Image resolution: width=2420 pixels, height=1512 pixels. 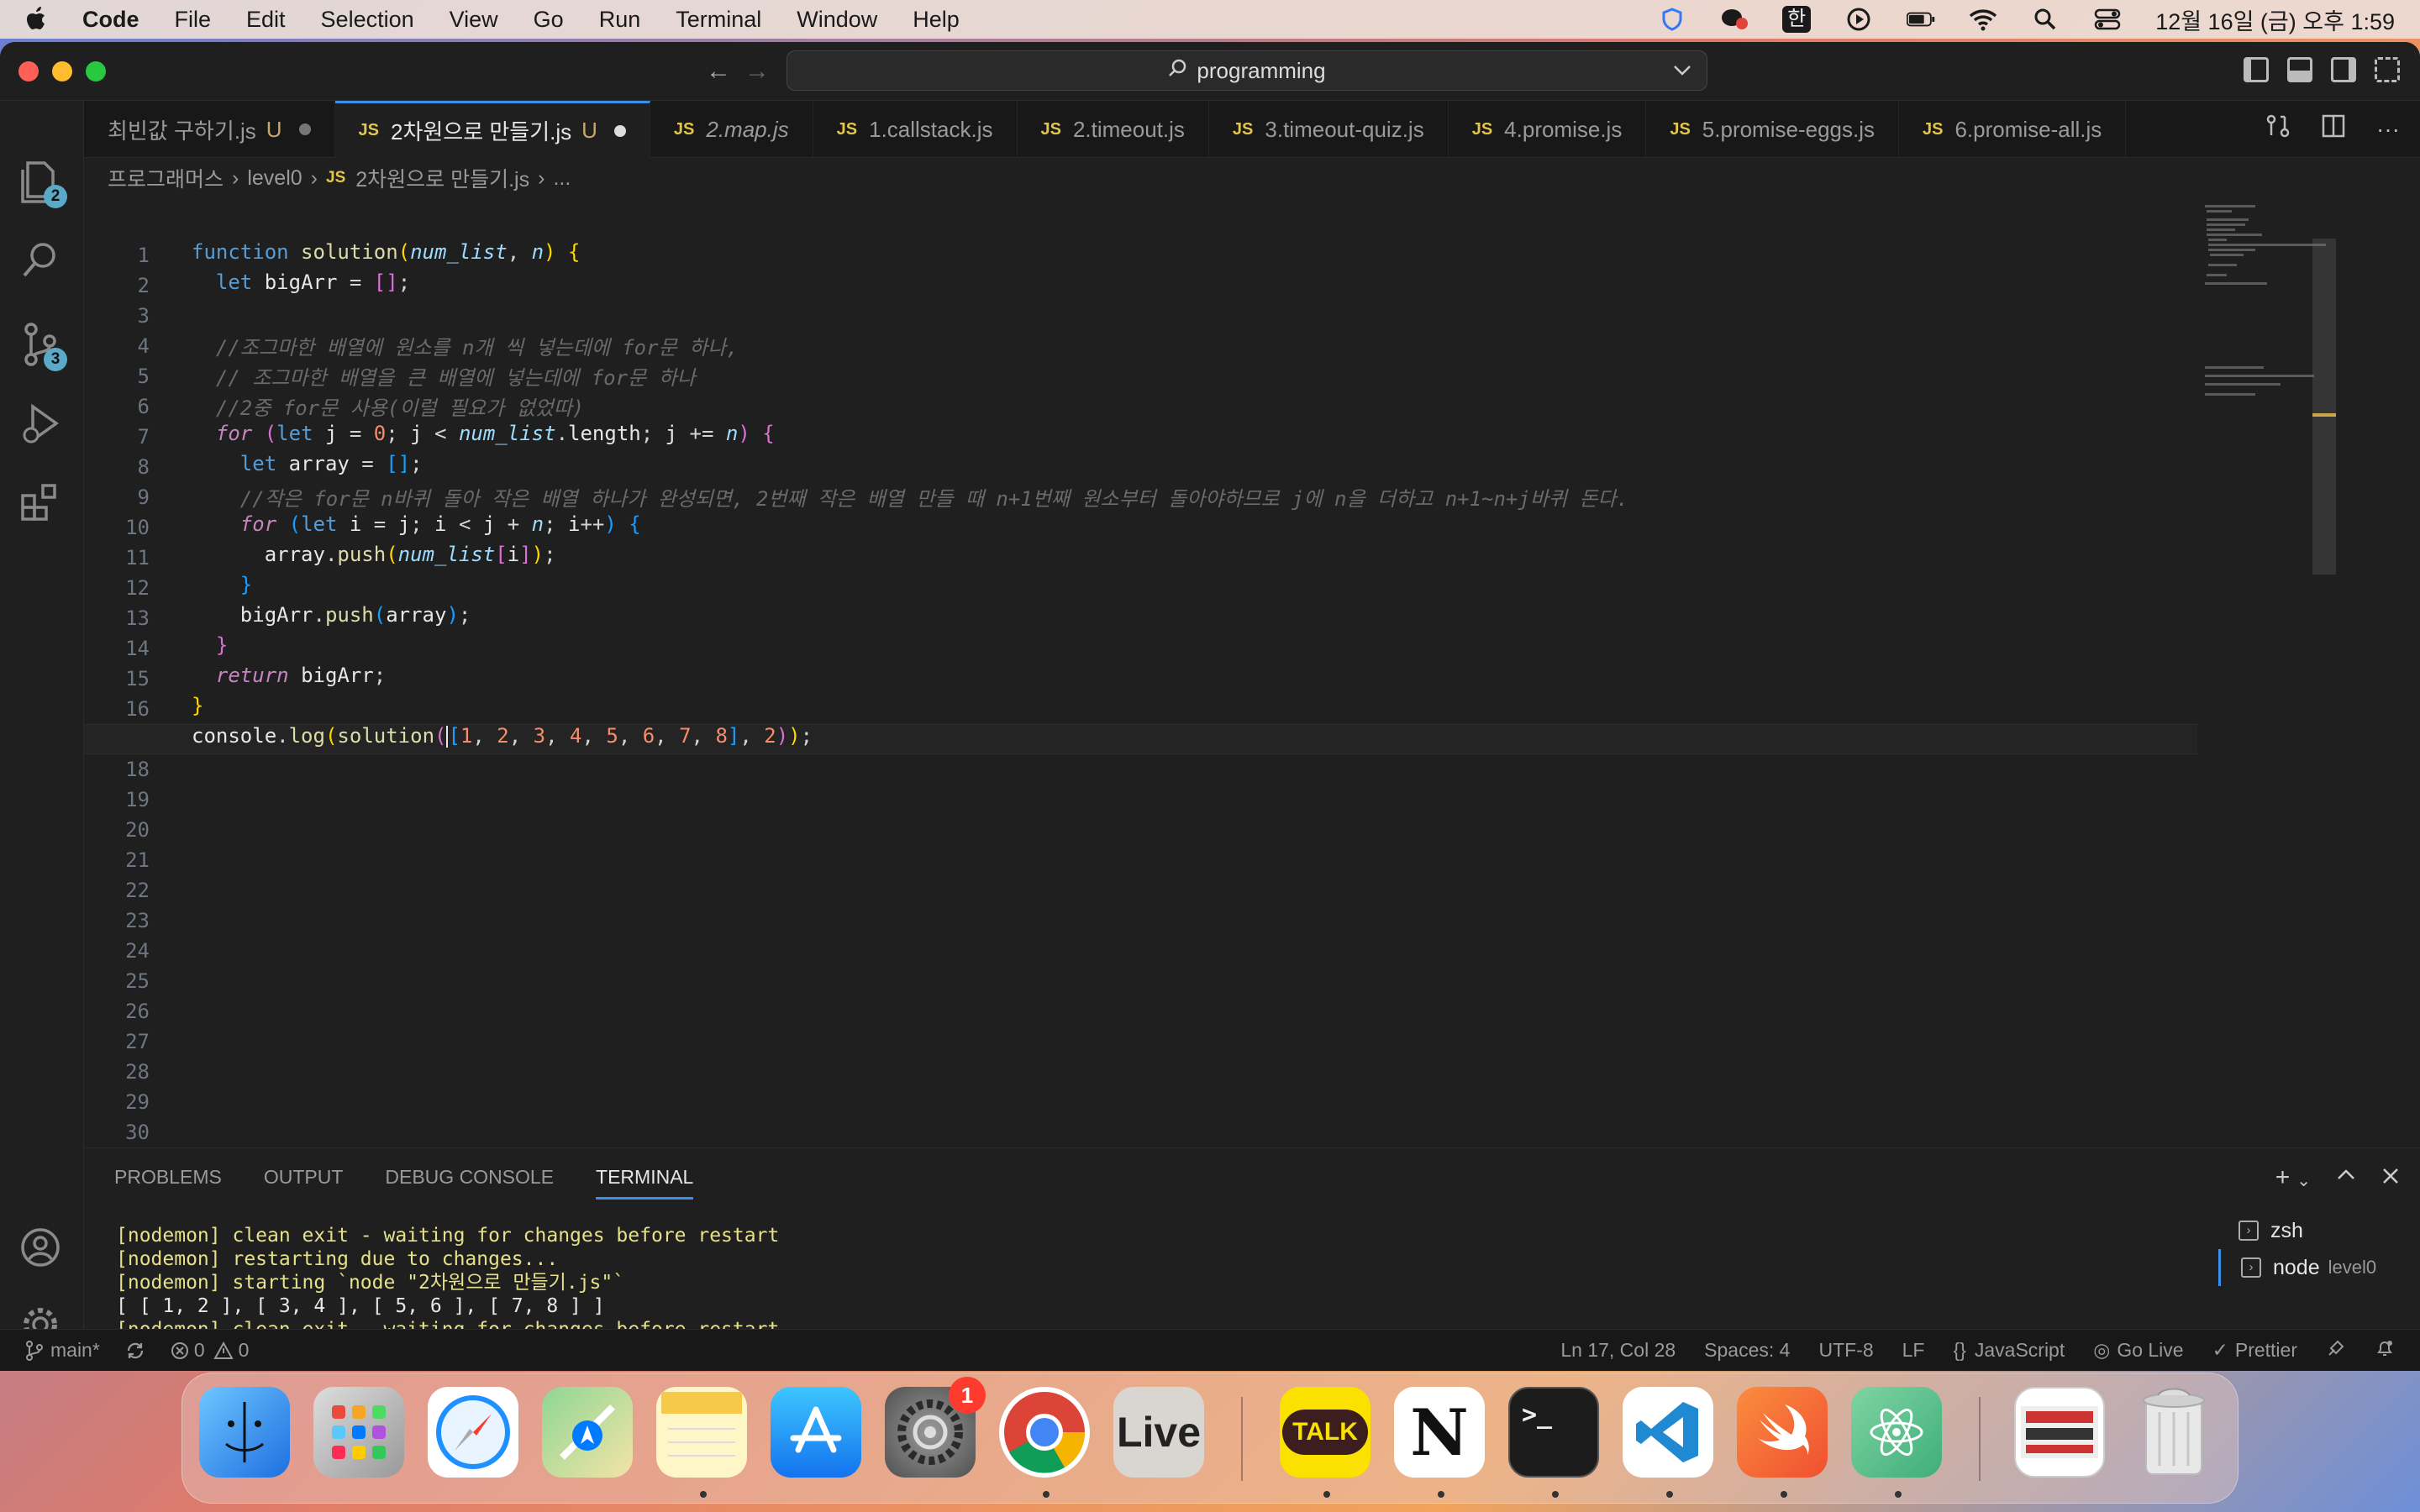 I want to click on minimap, so click(x=2265, y=366).